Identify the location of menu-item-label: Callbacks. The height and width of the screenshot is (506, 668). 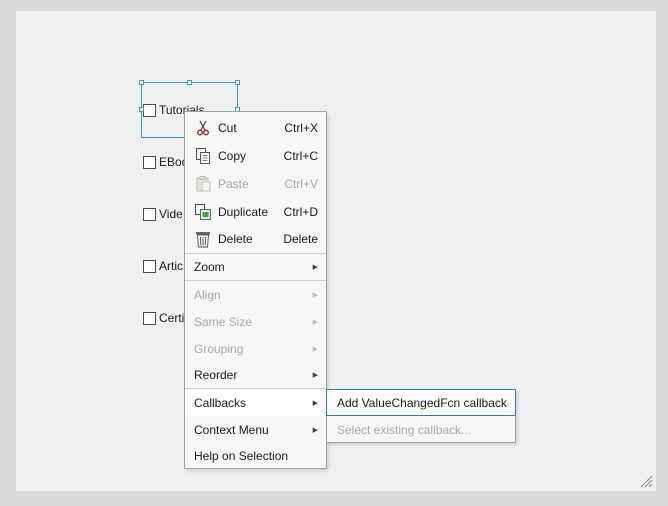
(220, 402).